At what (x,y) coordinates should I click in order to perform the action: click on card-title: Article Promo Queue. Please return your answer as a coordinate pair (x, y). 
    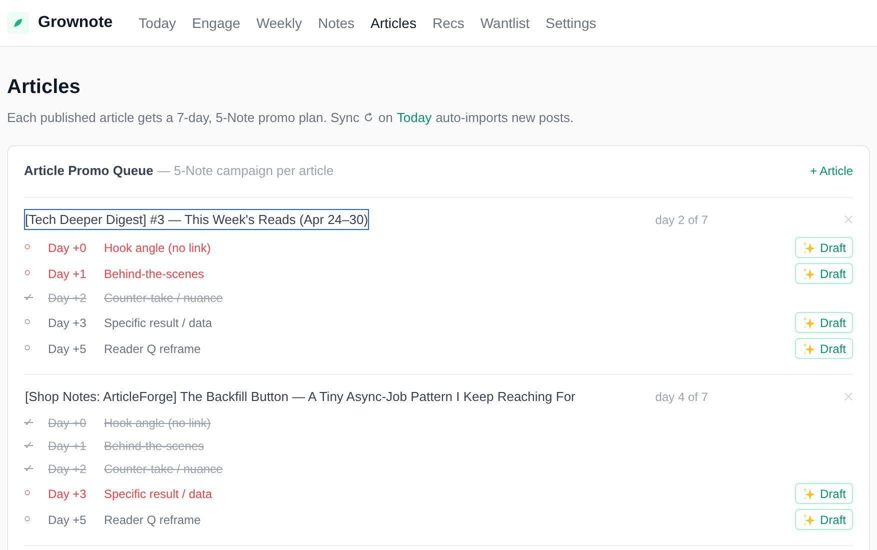
    Looking at the image, I should click on (89, 171).